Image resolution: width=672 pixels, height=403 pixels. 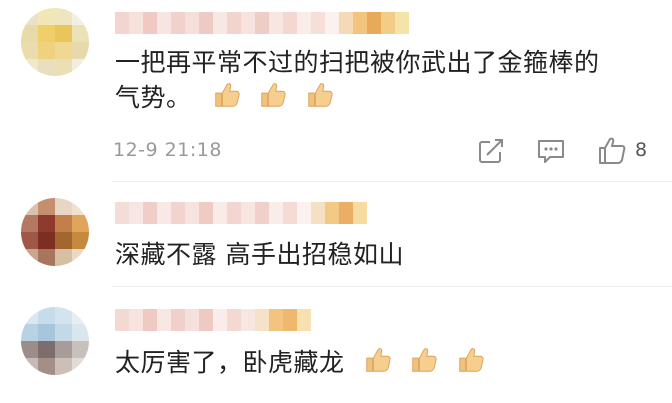 What do you see at coordinates (491, 151) in the screenshot?
I see `share-icon` at bounding box center [491, 151].